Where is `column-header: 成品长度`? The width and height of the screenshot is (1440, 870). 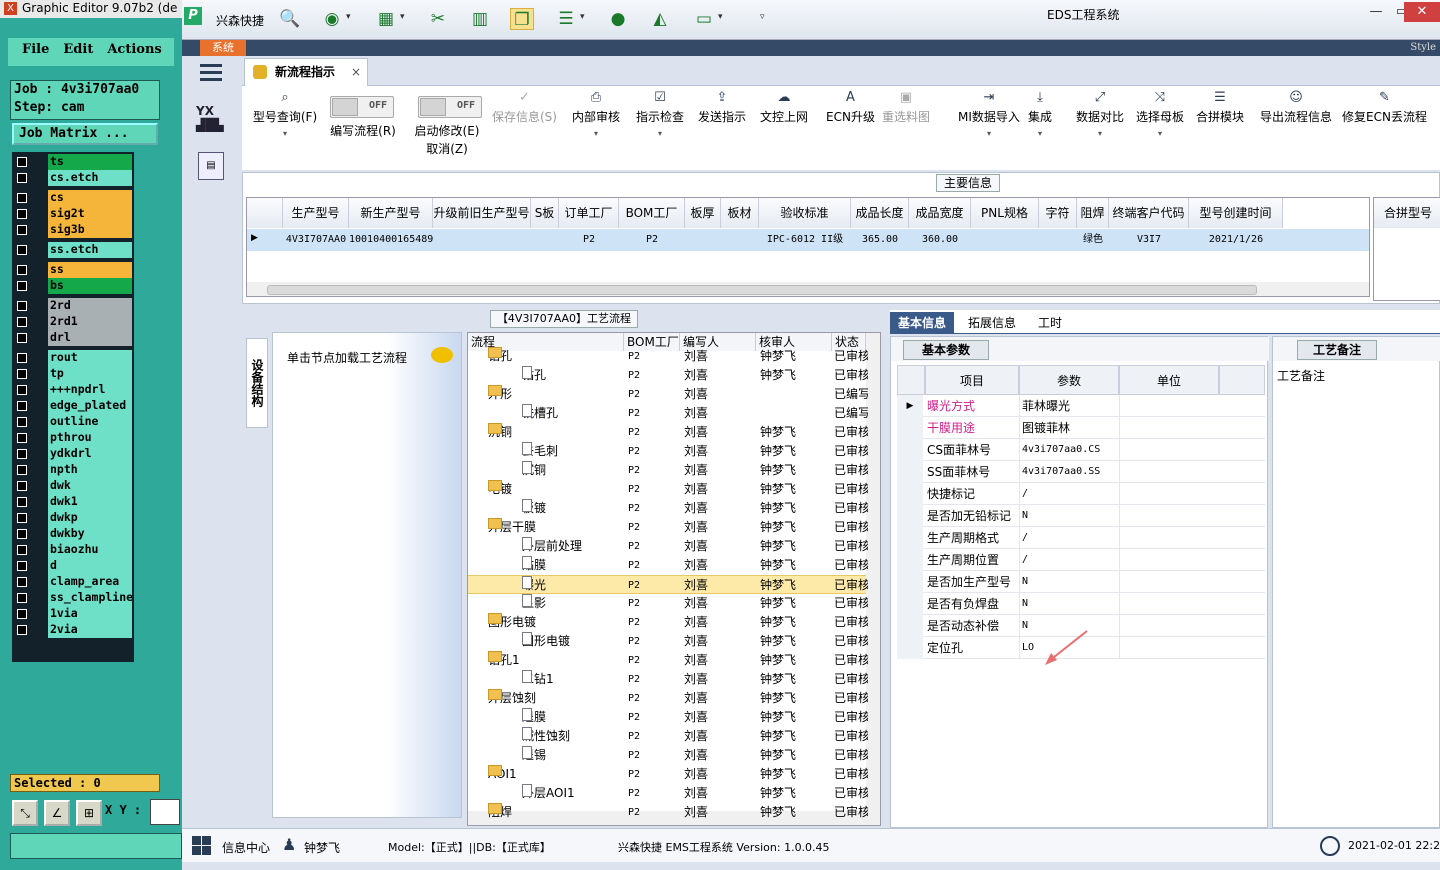 column-header: 成品长度 is located at coordinates (880, 213).